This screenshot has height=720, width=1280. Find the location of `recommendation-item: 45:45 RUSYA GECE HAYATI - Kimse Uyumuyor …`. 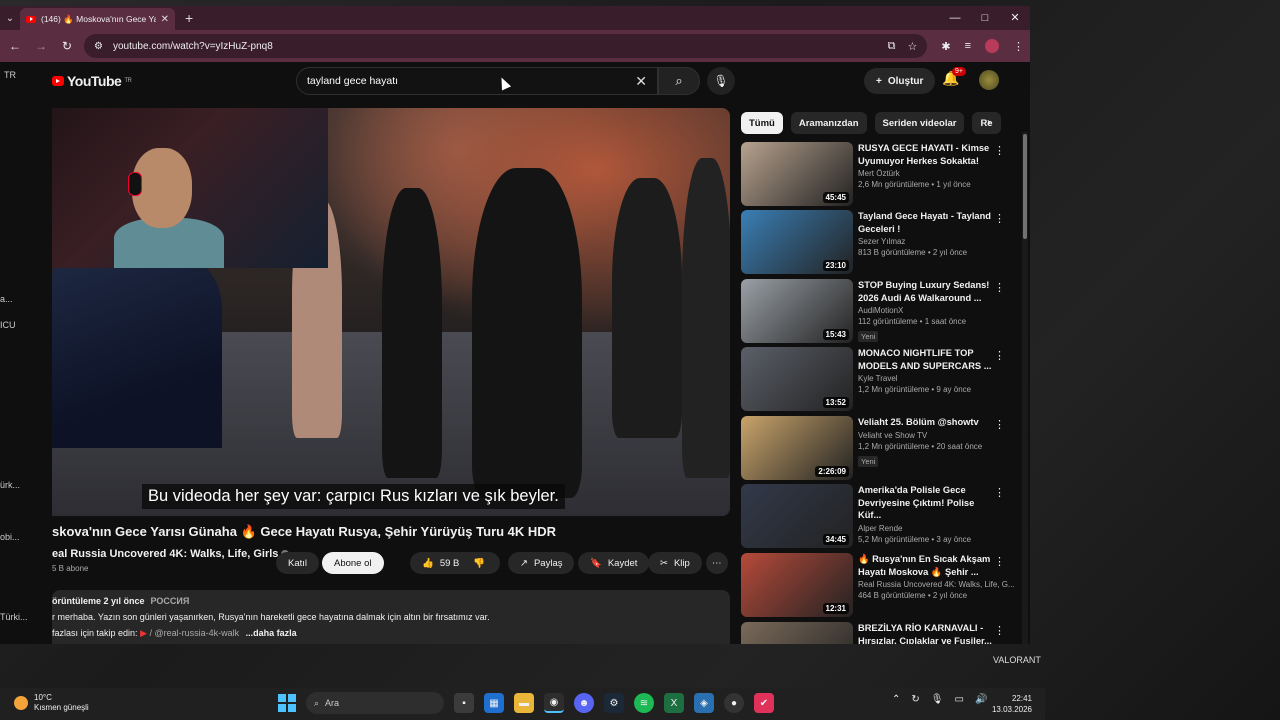

recommendation-item: 45:45 RUSYA GECE HAYATI - Kimse Uyumuyor … is located at coordinates (876, 174).